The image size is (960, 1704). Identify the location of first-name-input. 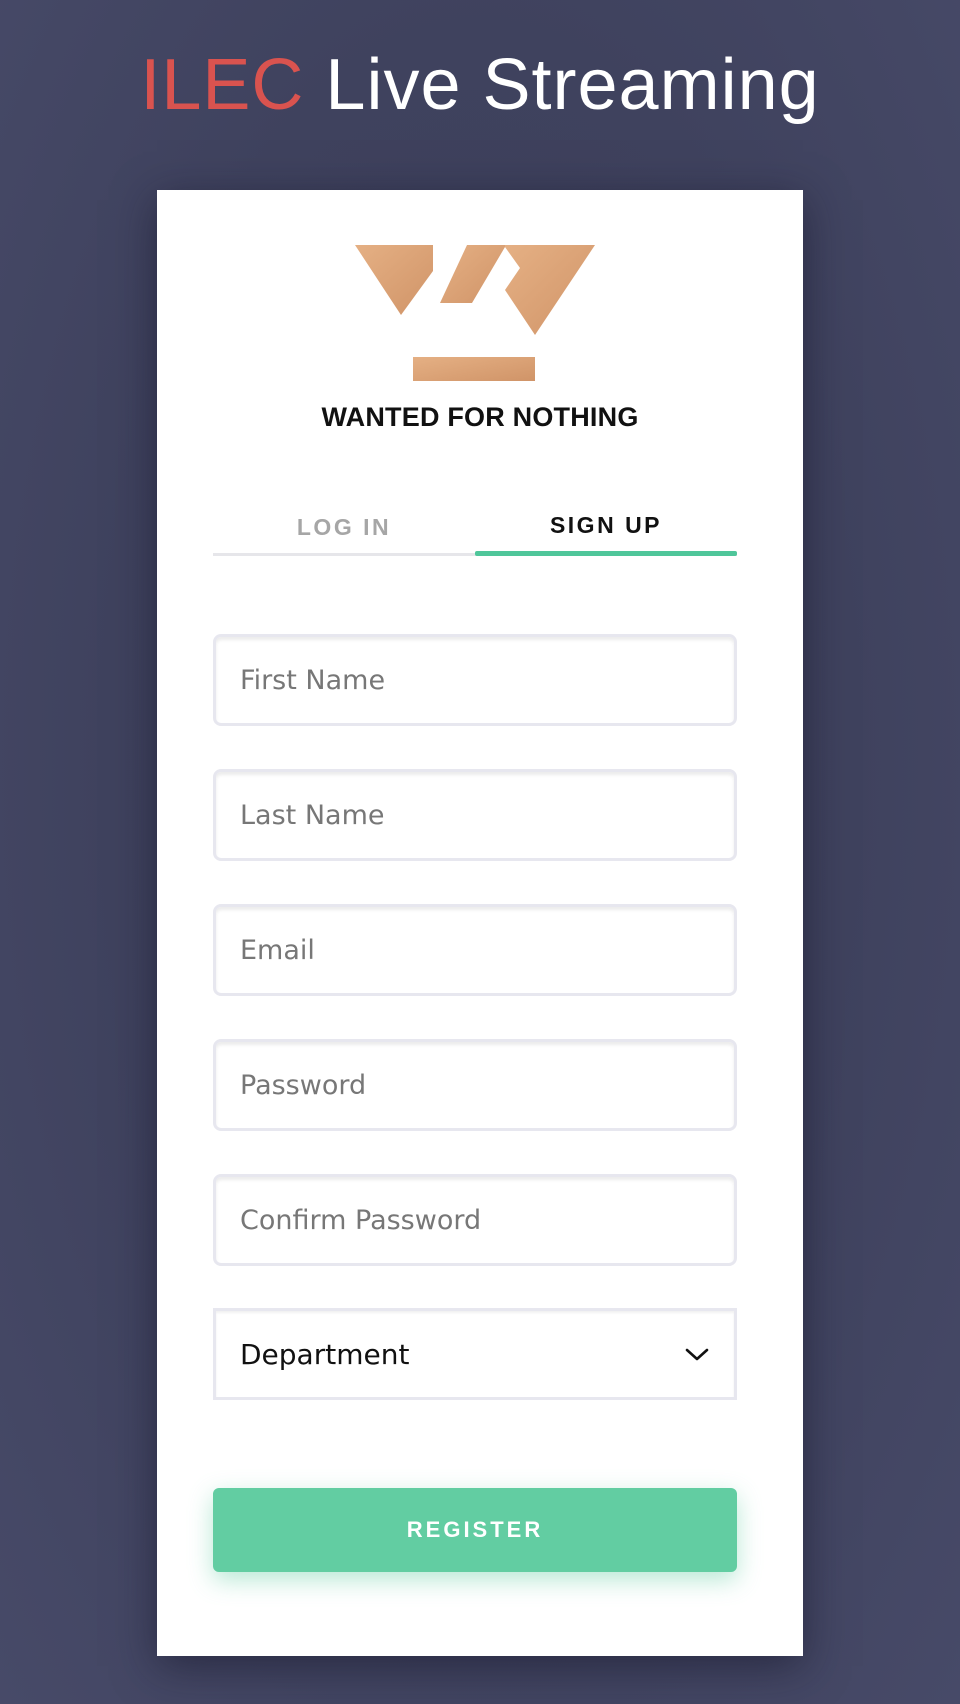
(475, 680).